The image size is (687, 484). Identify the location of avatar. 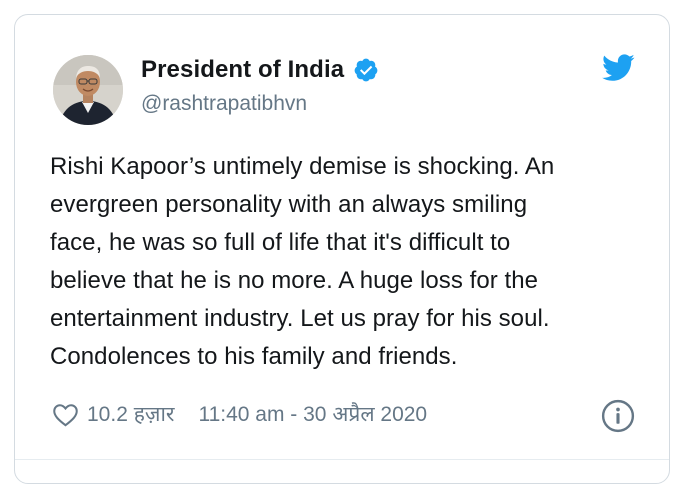
(88, 90).